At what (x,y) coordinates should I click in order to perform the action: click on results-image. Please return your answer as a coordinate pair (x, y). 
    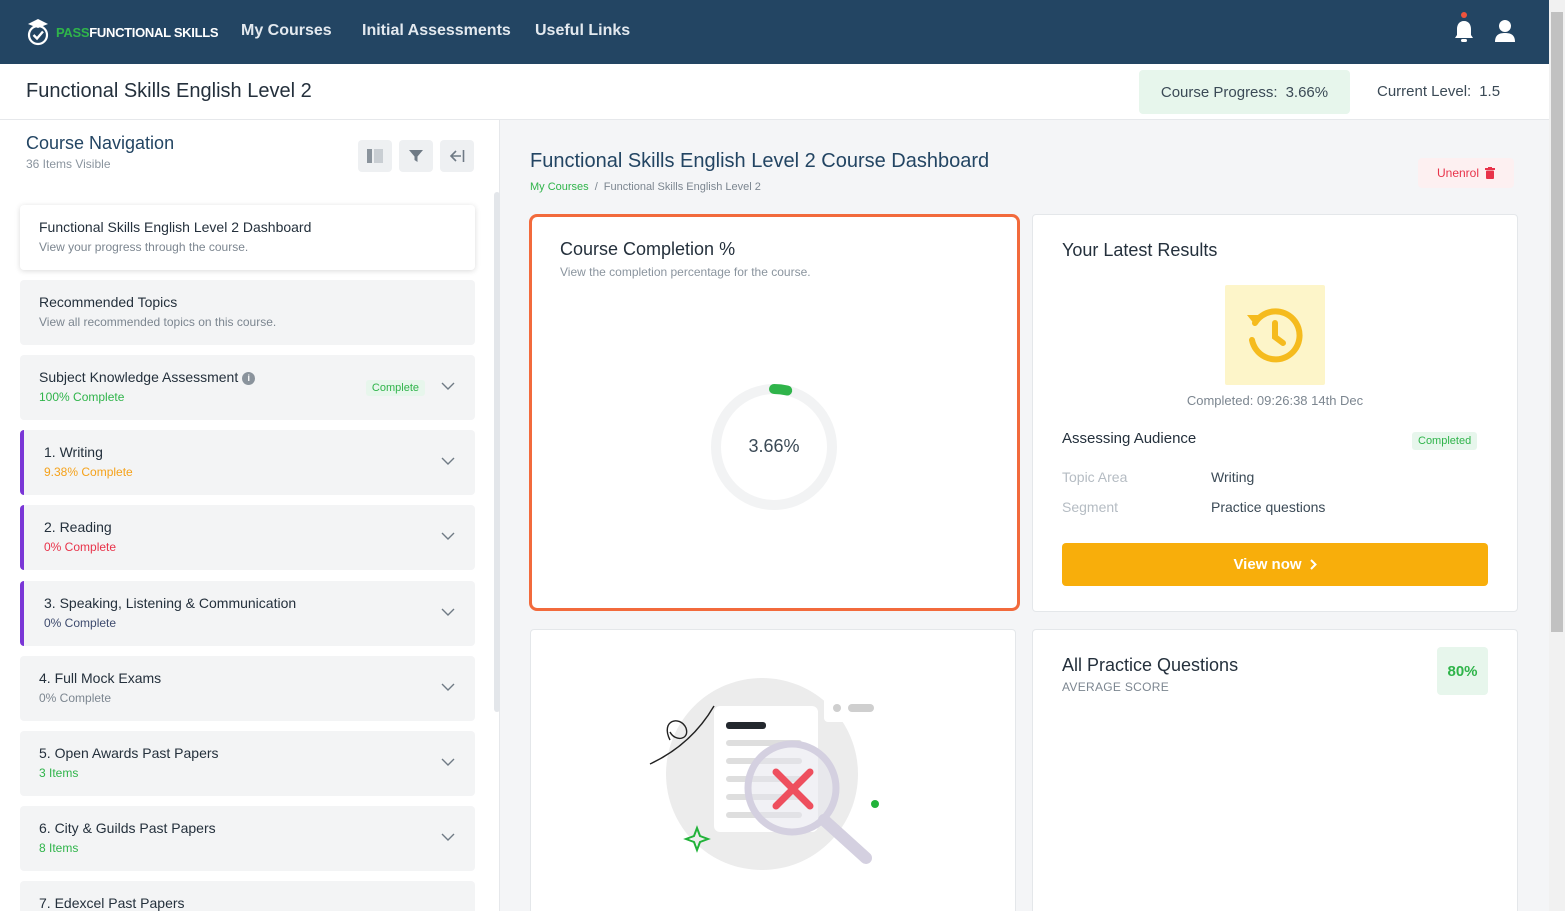
    Looking at the image, I should click on (1275, 335).